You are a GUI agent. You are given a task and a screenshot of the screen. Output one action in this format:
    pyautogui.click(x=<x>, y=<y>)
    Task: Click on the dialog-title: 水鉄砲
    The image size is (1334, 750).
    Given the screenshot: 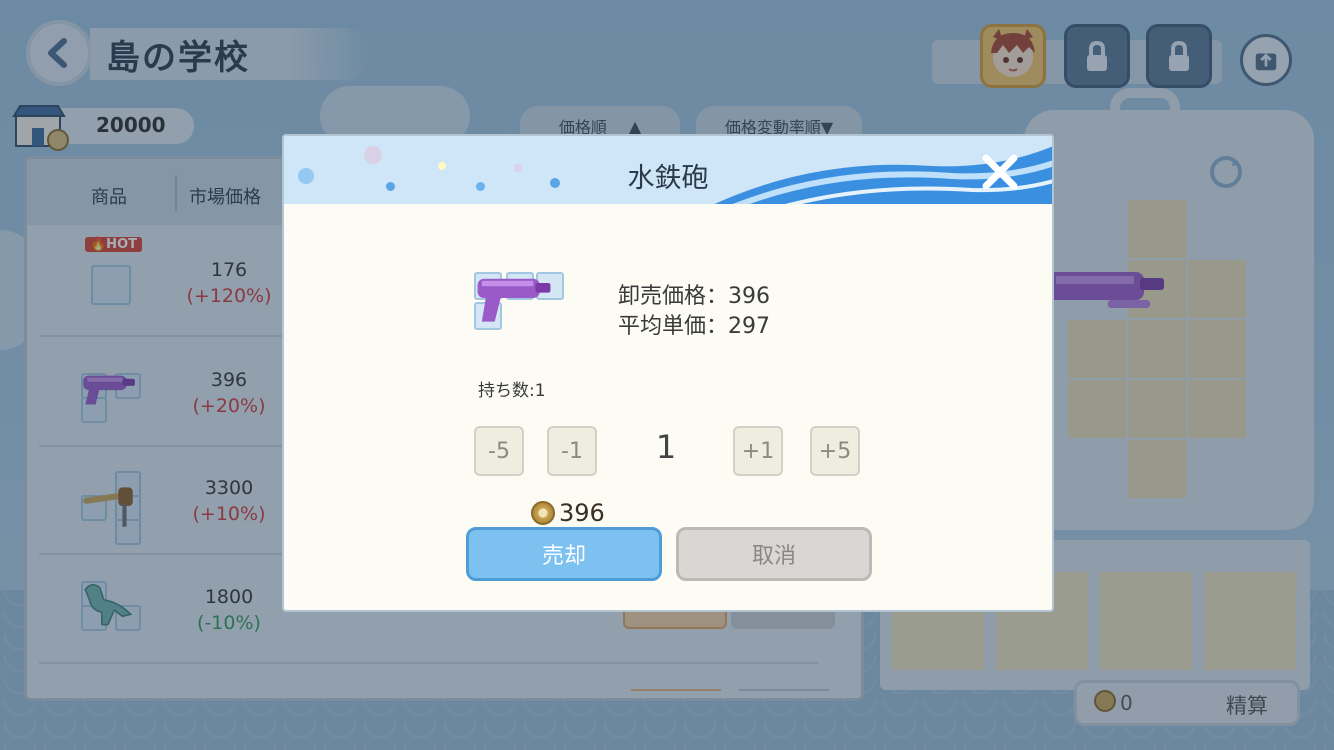 What is the action you would take?
    pyautogui.click(x=668, y=178)
    